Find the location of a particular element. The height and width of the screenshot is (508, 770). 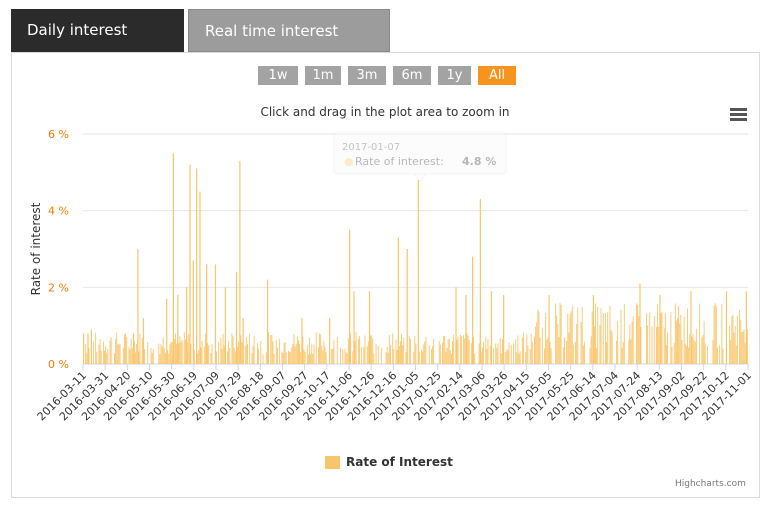

legend-item-rate-of-interest: Rate of Interest is located at coordinates (389, 462).